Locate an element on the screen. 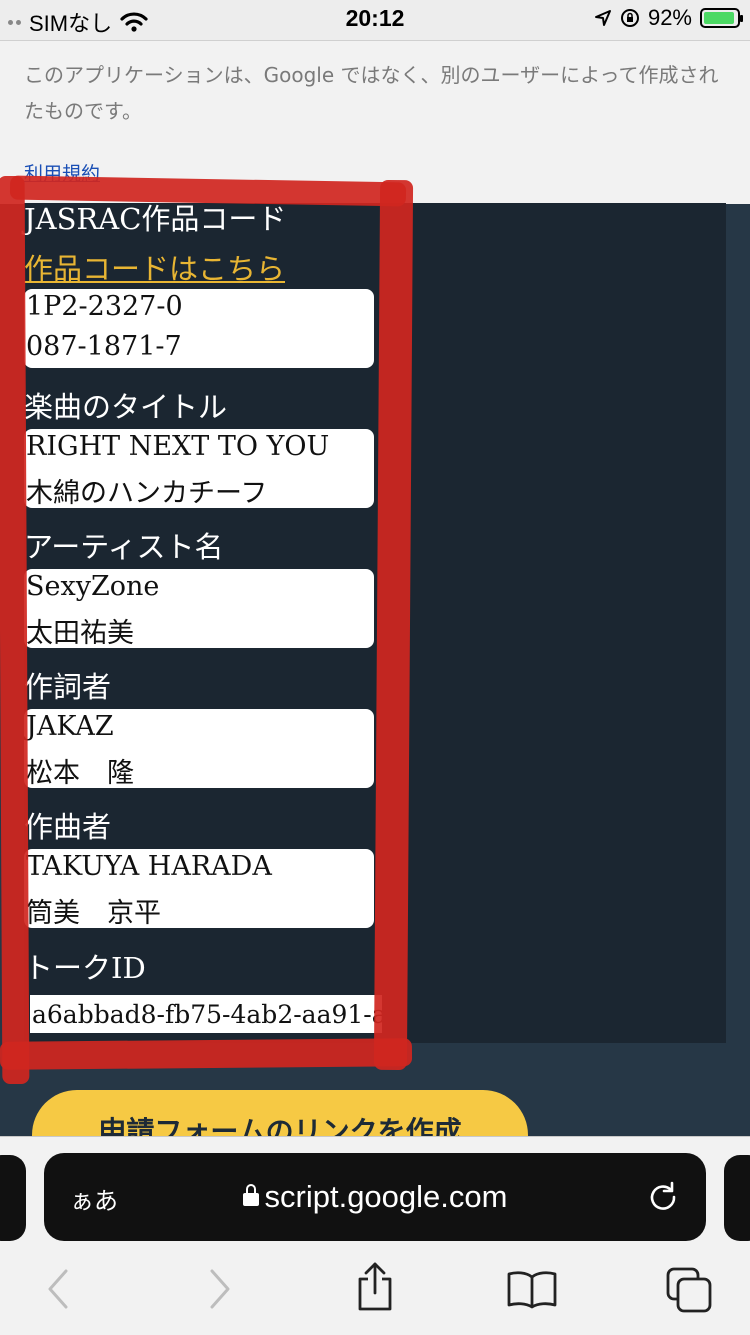 The height and width of the screenshot is (1335, 750). field-line: 松本 隆 is located at coordinates (80, 773).